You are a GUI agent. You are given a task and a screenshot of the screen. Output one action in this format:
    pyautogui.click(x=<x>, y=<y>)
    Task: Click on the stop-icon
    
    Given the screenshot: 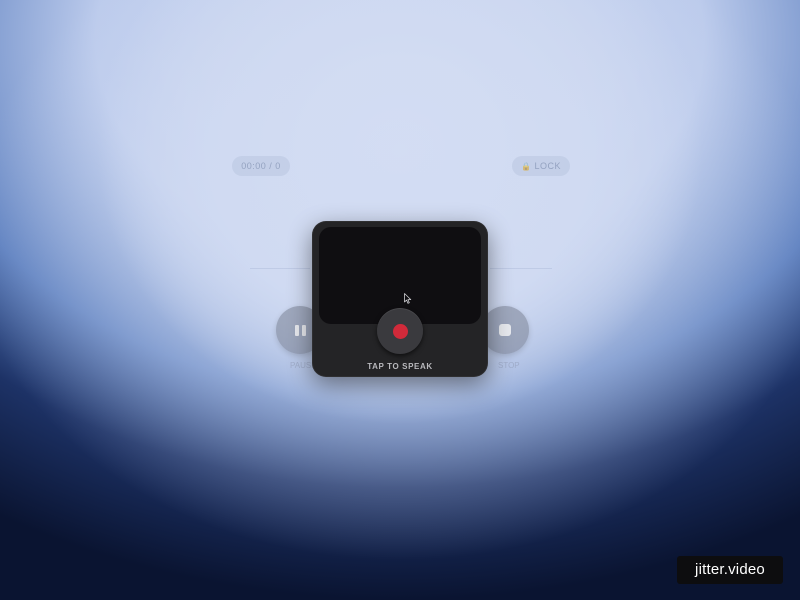 What is the action you would take?
    pyautogui.click(x=505, y=330)
    